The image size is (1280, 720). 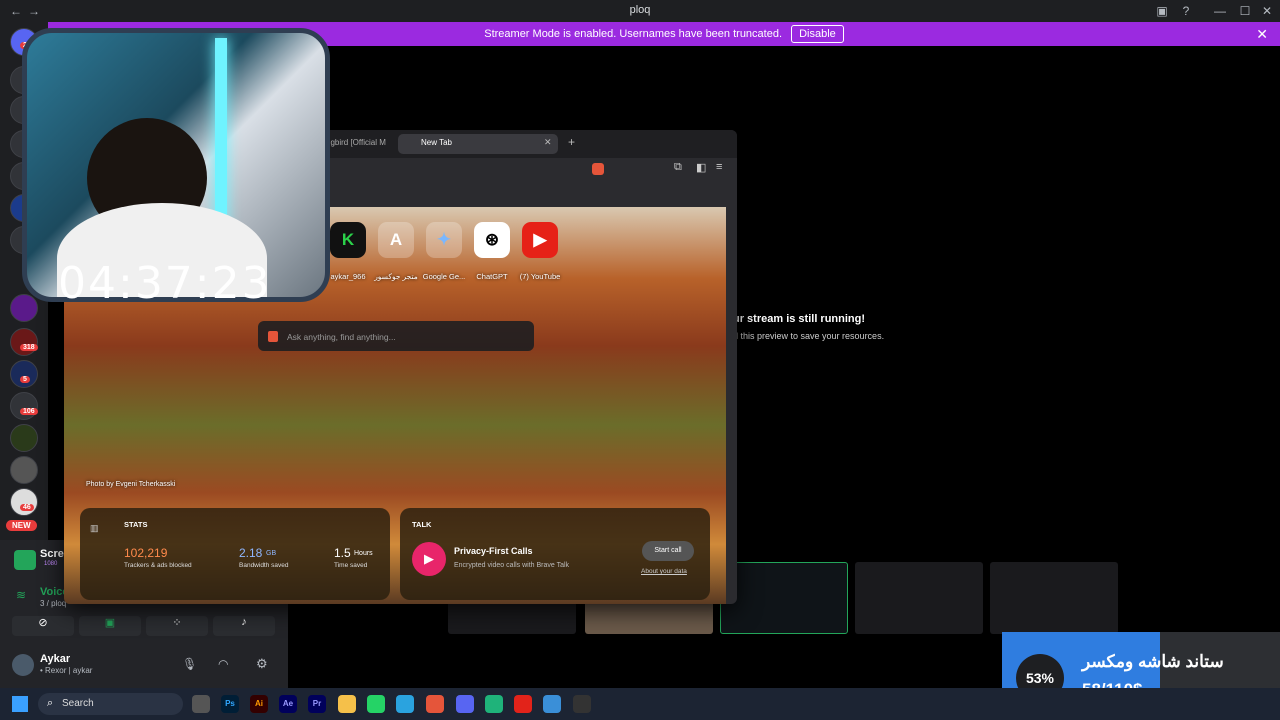 What do you see at coordinates (244, 626) in the screenshot?
I see `soundboard-button: ♪` at bounding box center [244, 626].